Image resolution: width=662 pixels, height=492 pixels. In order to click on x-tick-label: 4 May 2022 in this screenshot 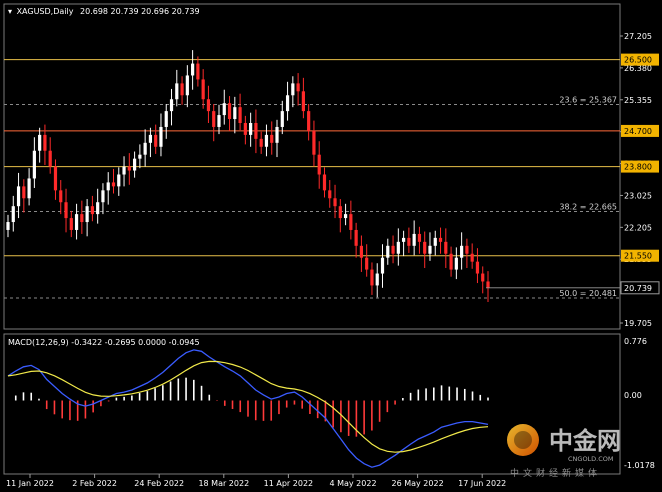, I will do `click(352, 483)`.